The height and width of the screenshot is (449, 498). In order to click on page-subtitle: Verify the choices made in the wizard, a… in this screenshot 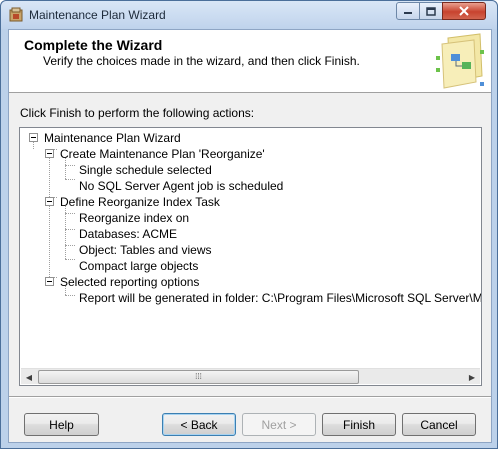, I will do `click(201, 61)`.